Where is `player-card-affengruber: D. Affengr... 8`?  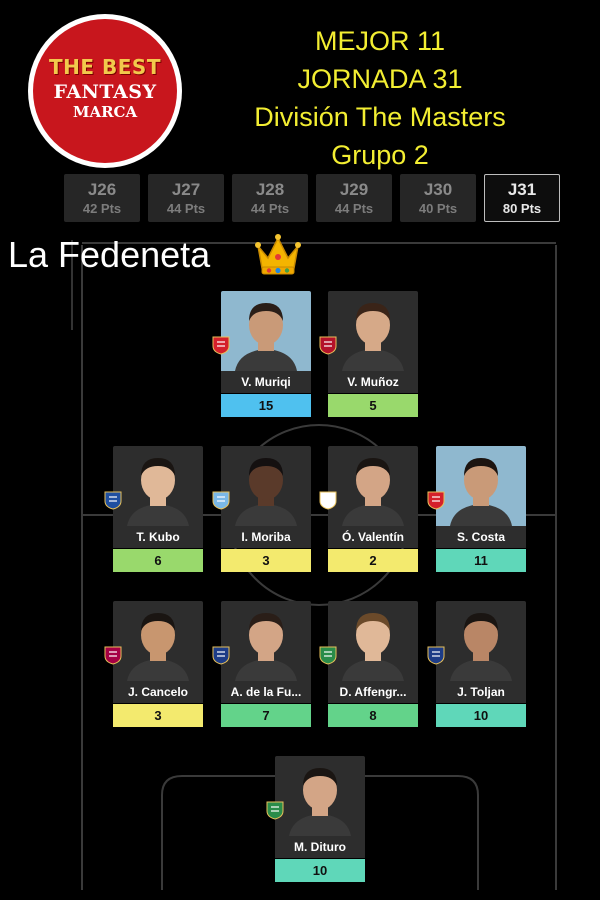
player-card-affengruber: D. Affengr... 8 is located at coordinates (368, 664).